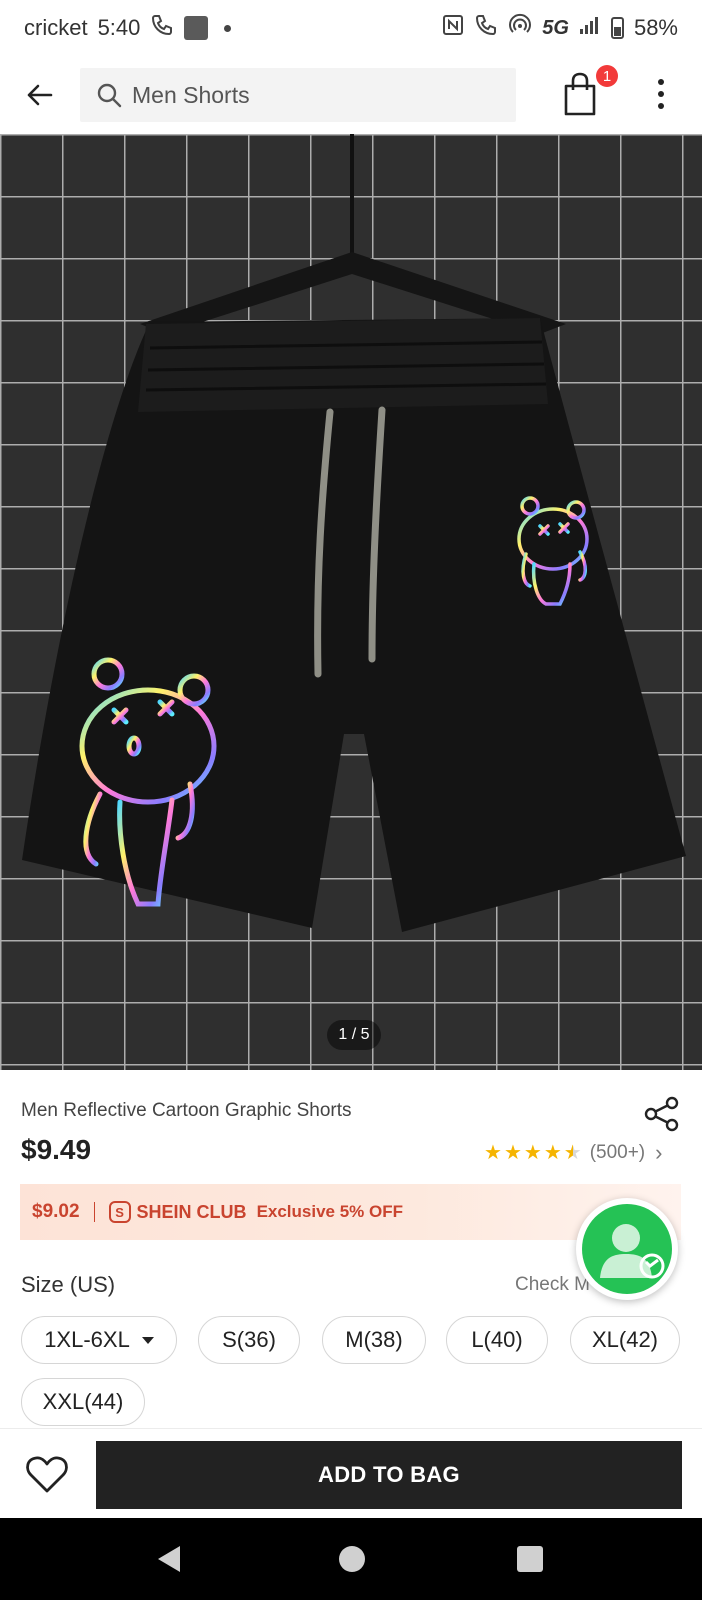 This screenshot has height=1600, width=702. Describe the element at coordinates (555, 27) in the screenshot. I see `network-type: 5G` at that location.